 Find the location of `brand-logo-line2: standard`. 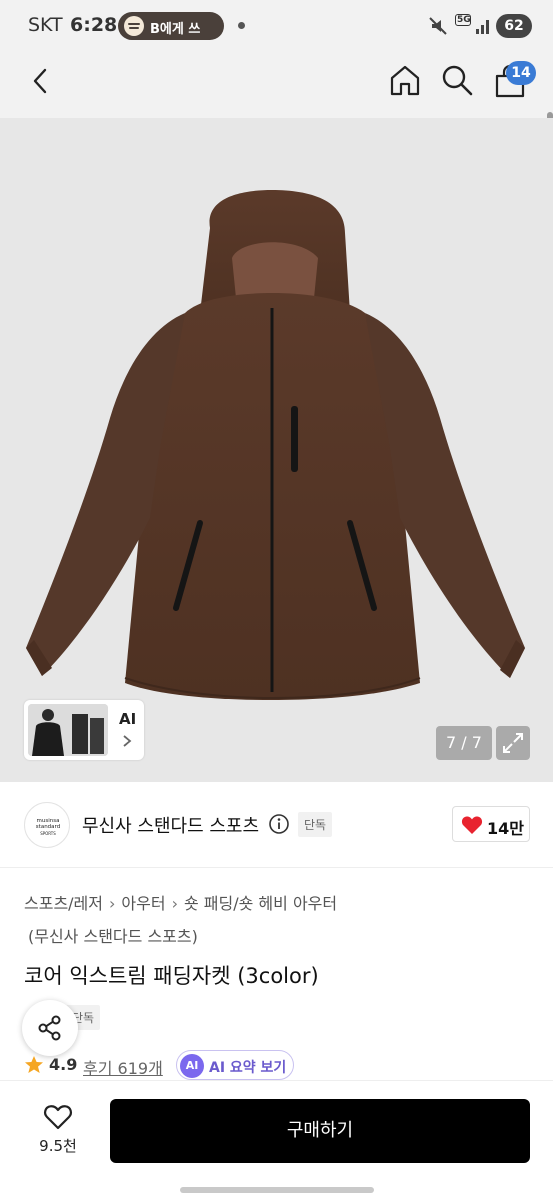

brand-logo-line2: standard is located at coordinates (48, 827).